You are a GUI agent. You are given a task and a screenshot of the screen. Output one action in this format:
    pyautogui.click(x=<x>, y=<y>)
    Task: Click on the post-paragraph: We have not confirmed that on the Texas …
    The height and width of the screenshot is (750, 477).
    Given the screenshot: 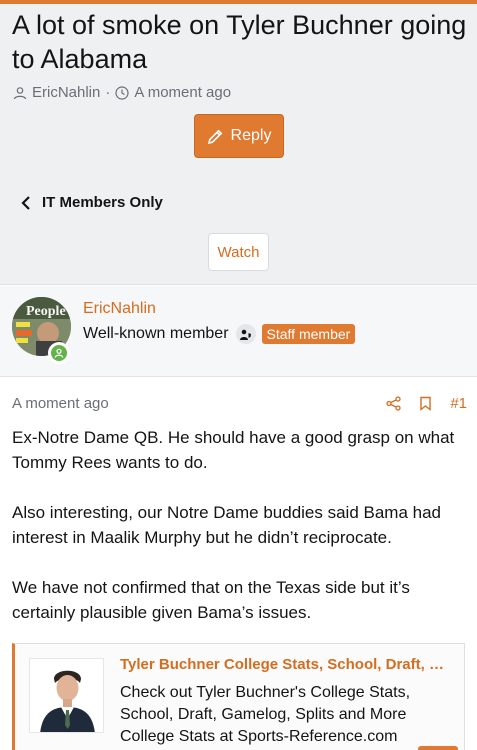 What is the action you would take?
    pyautogui.click(x=211, y=600)
    